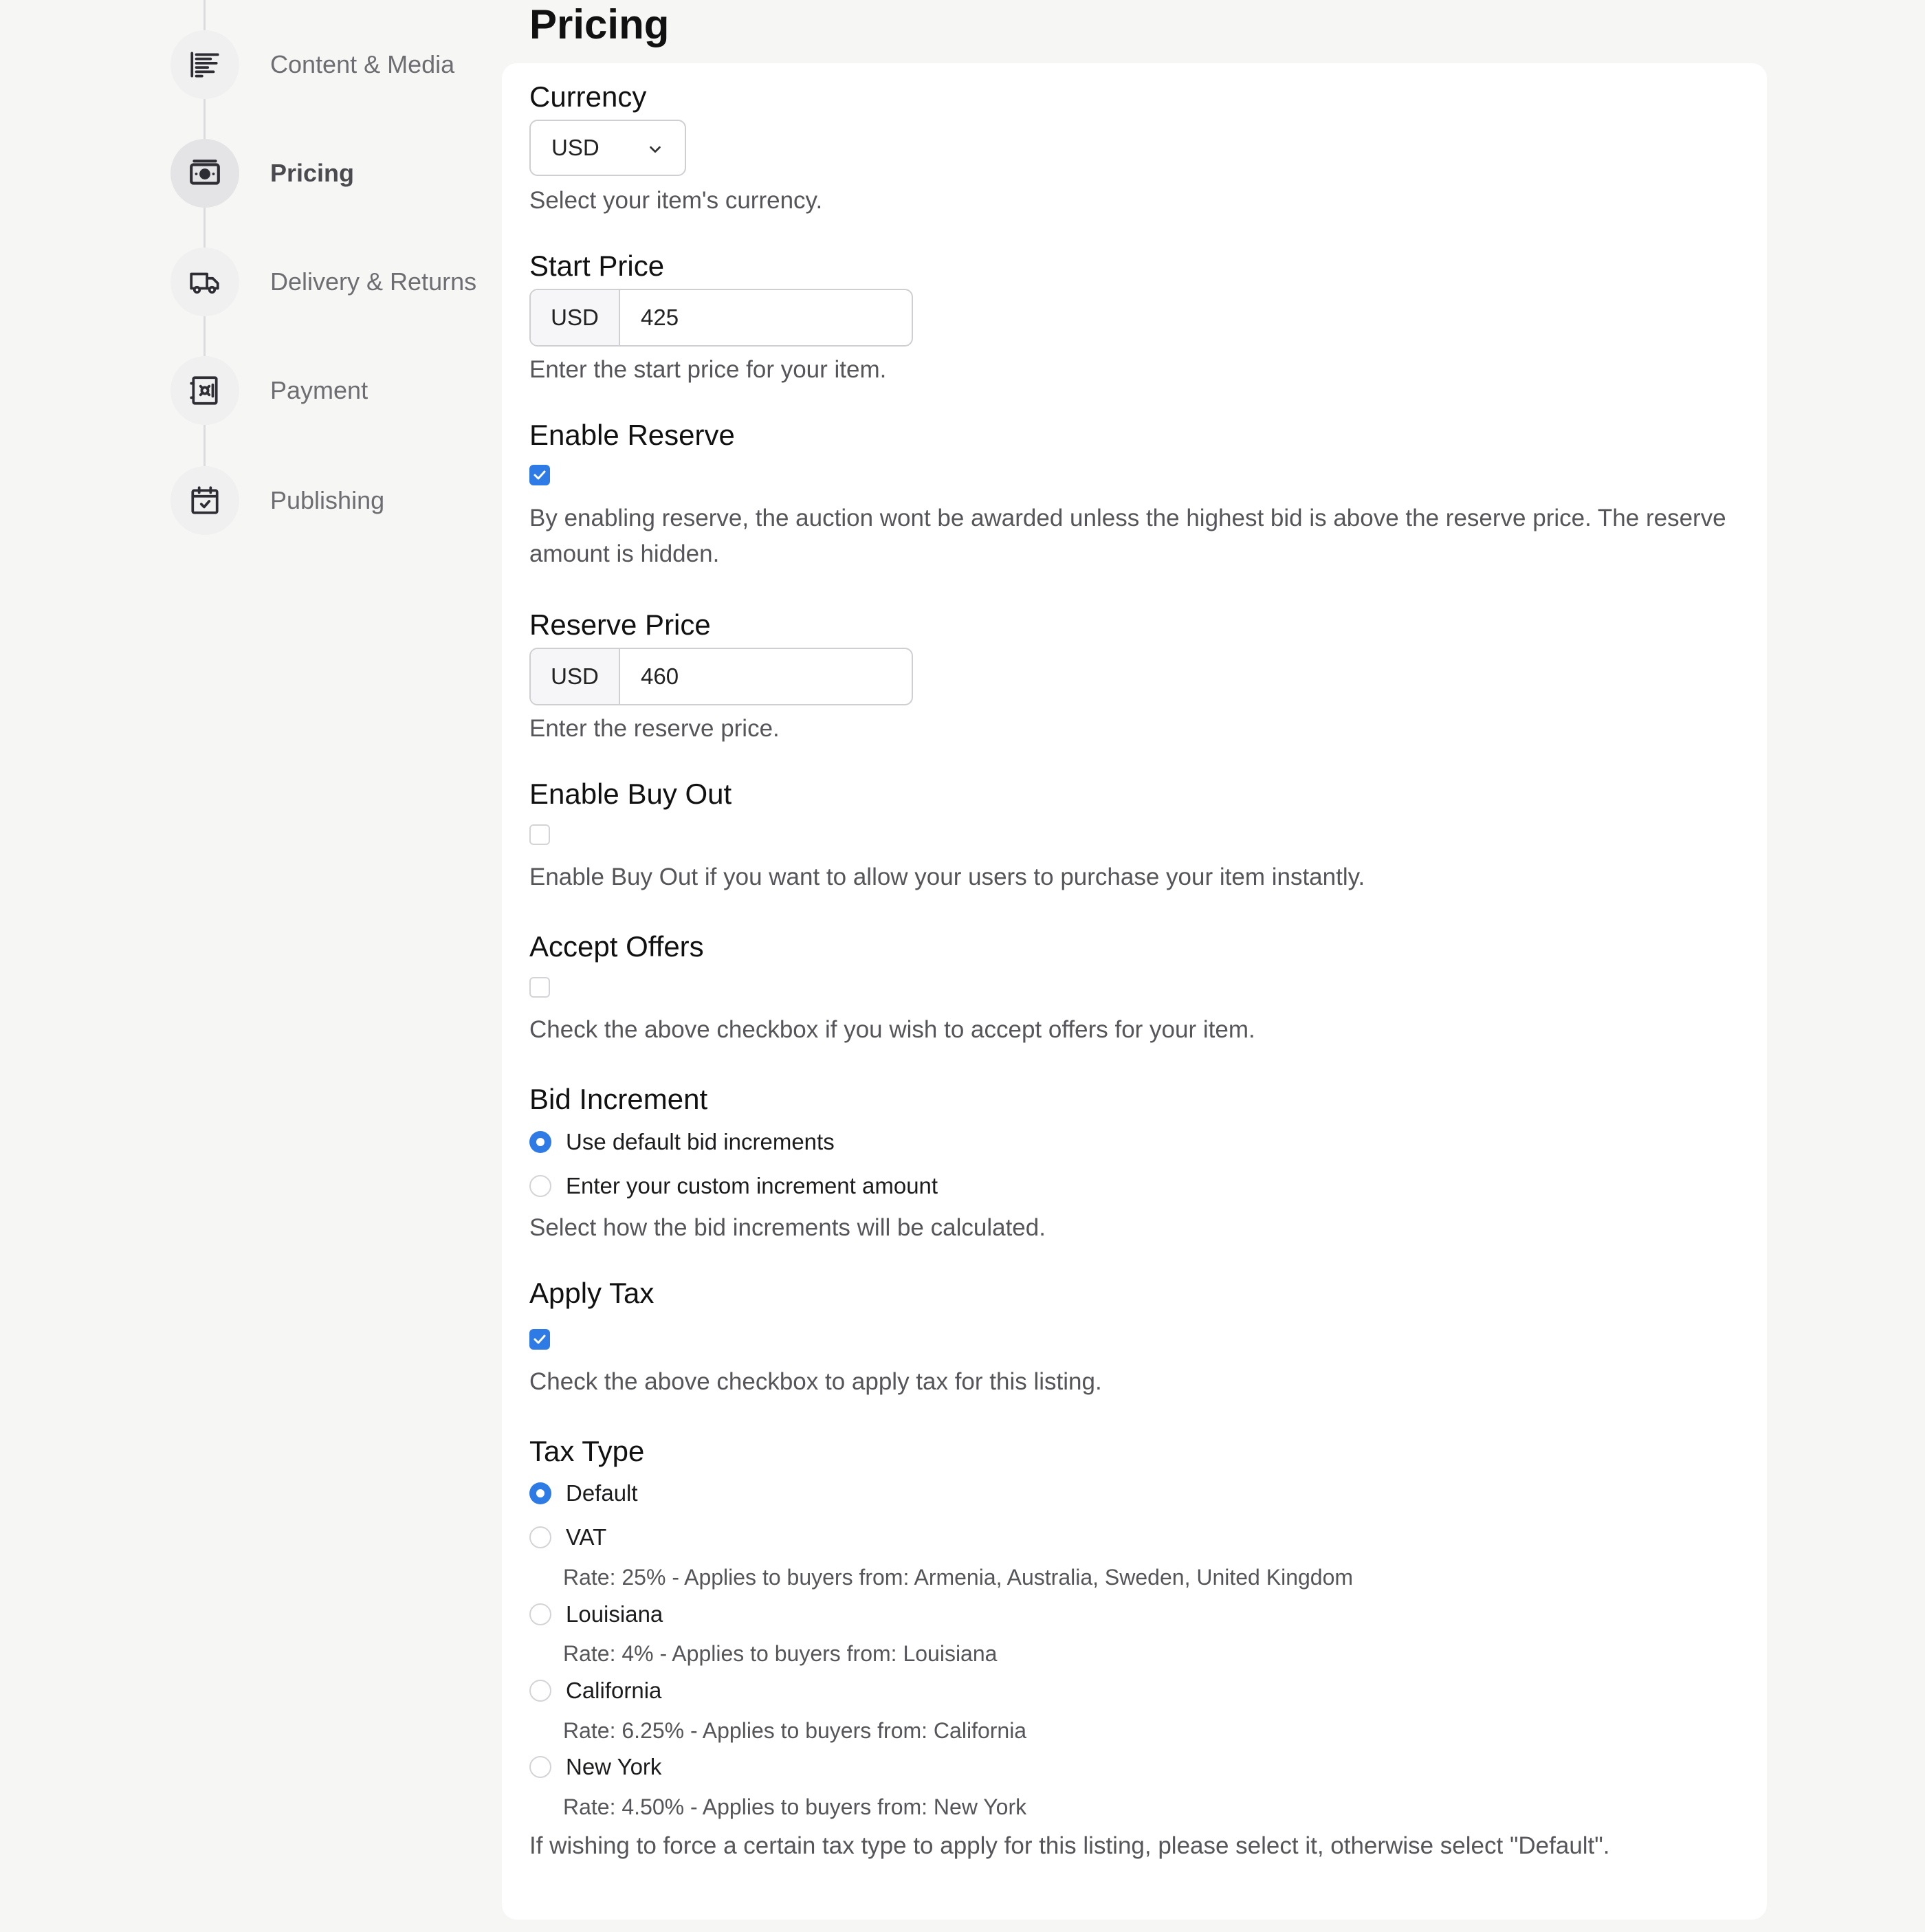 The image size is (1925, 1932). I want to click on reserve-price-currency-addon: USD, so click(575, 677).